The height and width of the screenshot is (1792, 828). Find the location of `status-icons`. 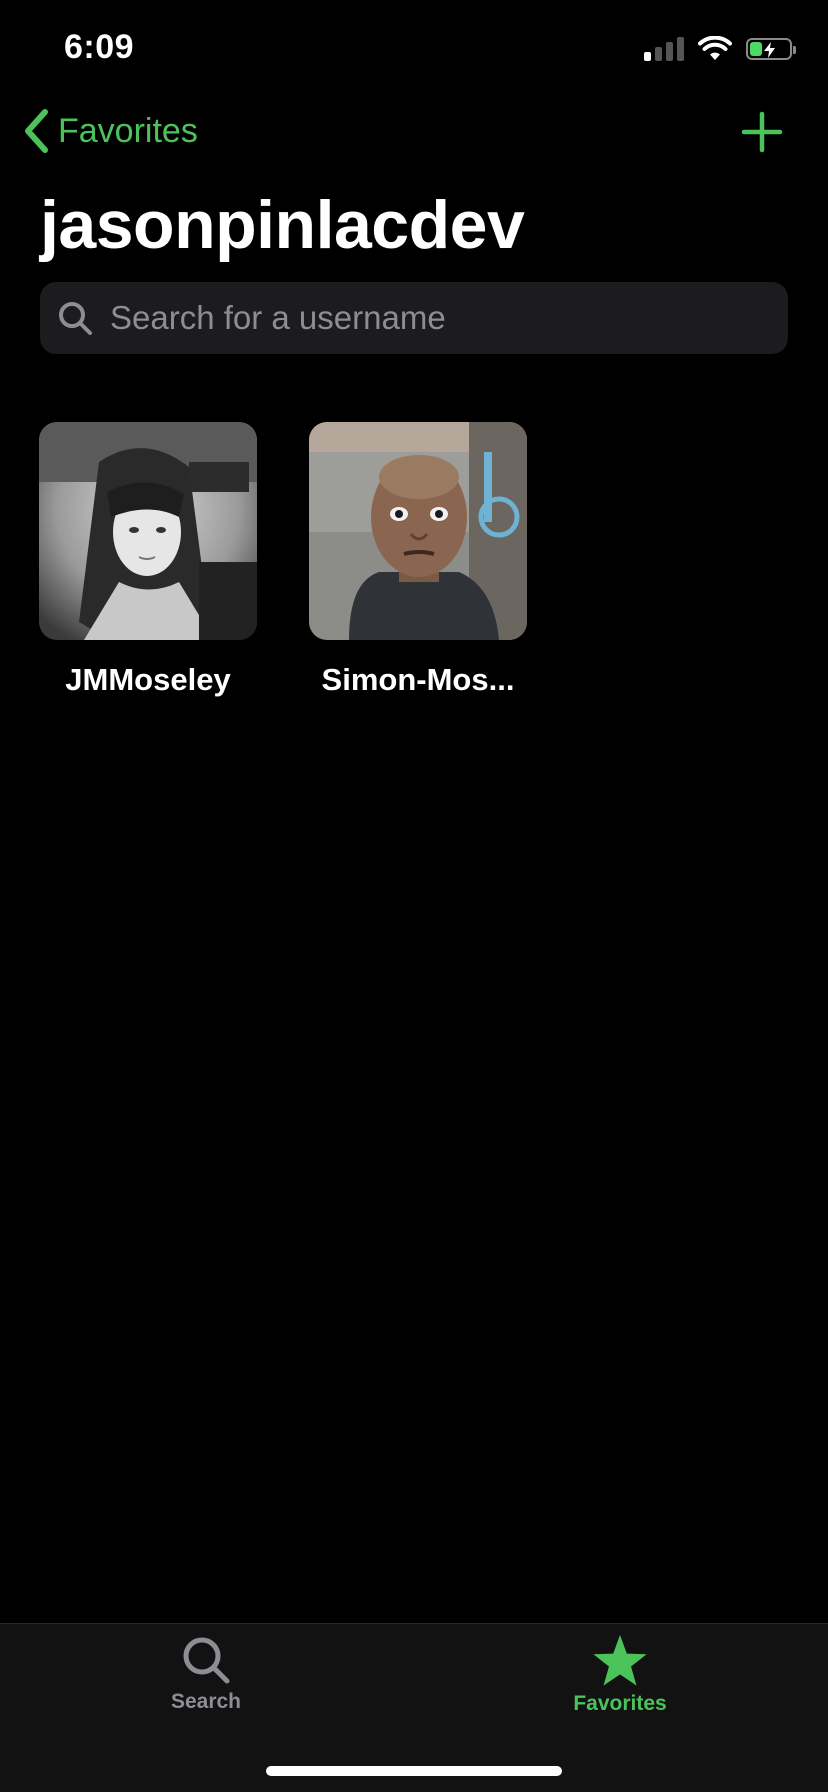

status-icons is located at coordinates (720, 49).